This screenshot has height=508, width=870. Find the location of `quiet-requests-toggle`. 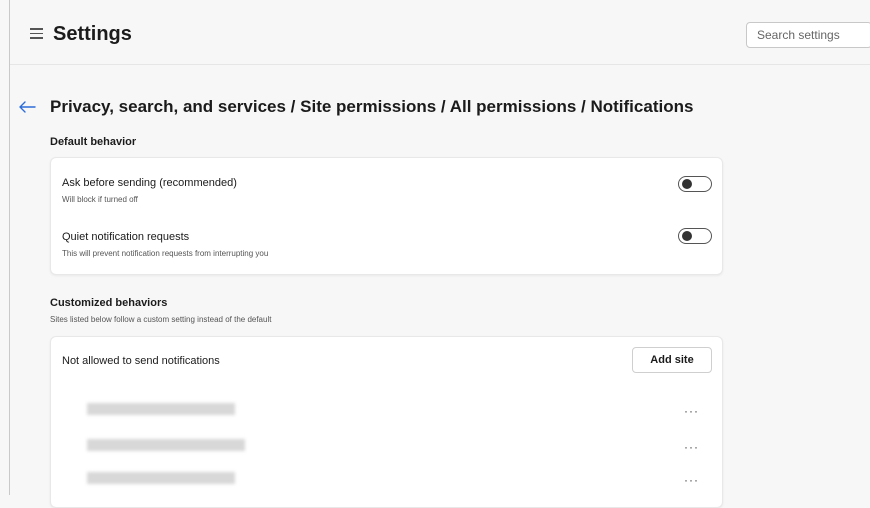

quiet-requests-toggle is located at coordinates (695, 236).